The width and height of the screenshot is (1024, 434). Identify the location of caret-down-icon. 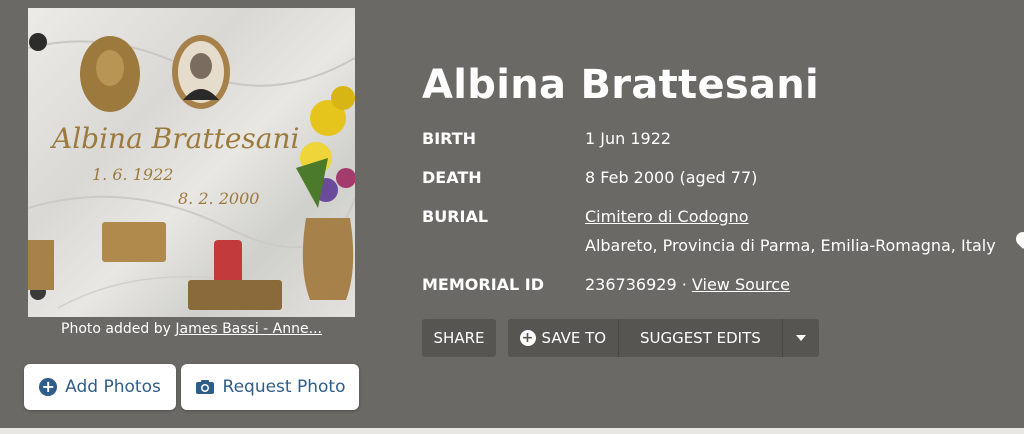
(801, 338).